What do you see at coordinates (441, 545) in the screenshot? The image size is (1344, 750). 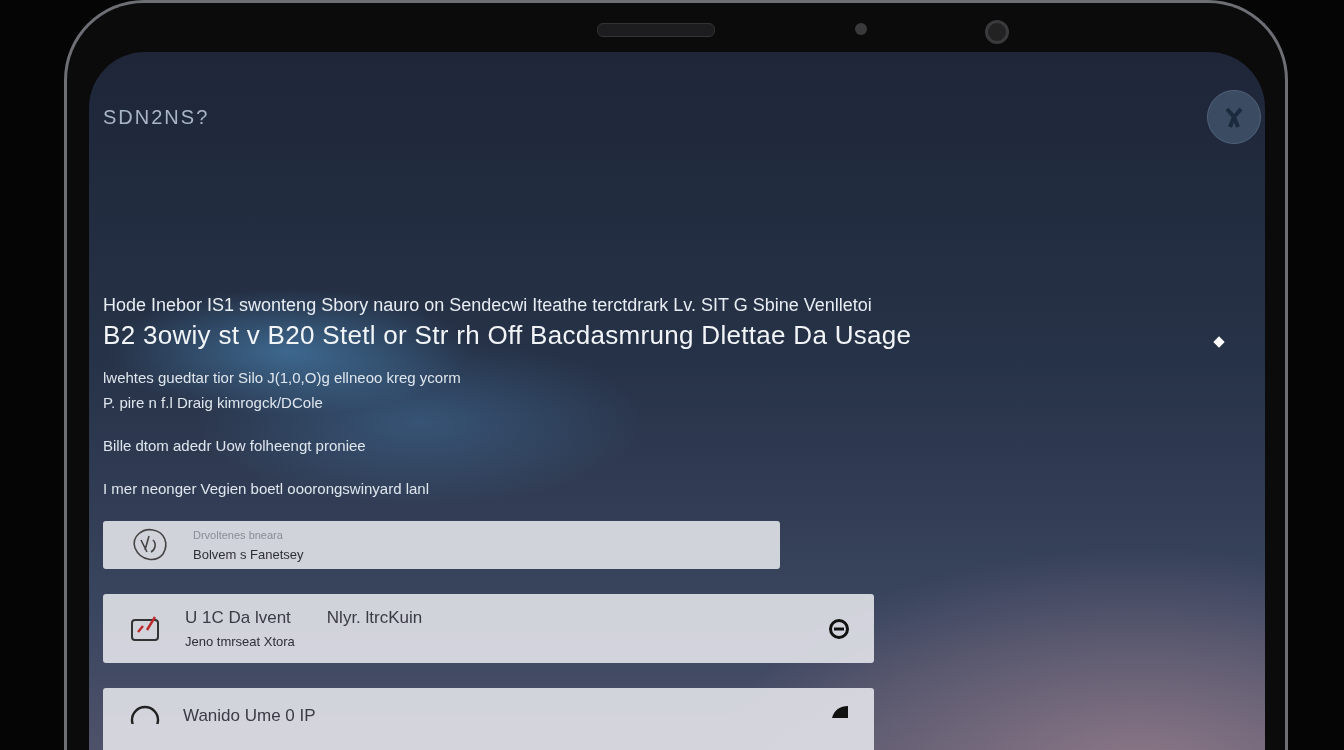 I see `info-card: Drvoltenes bneara Bolvem s Fanetsey` at bounding box center [441, 545].